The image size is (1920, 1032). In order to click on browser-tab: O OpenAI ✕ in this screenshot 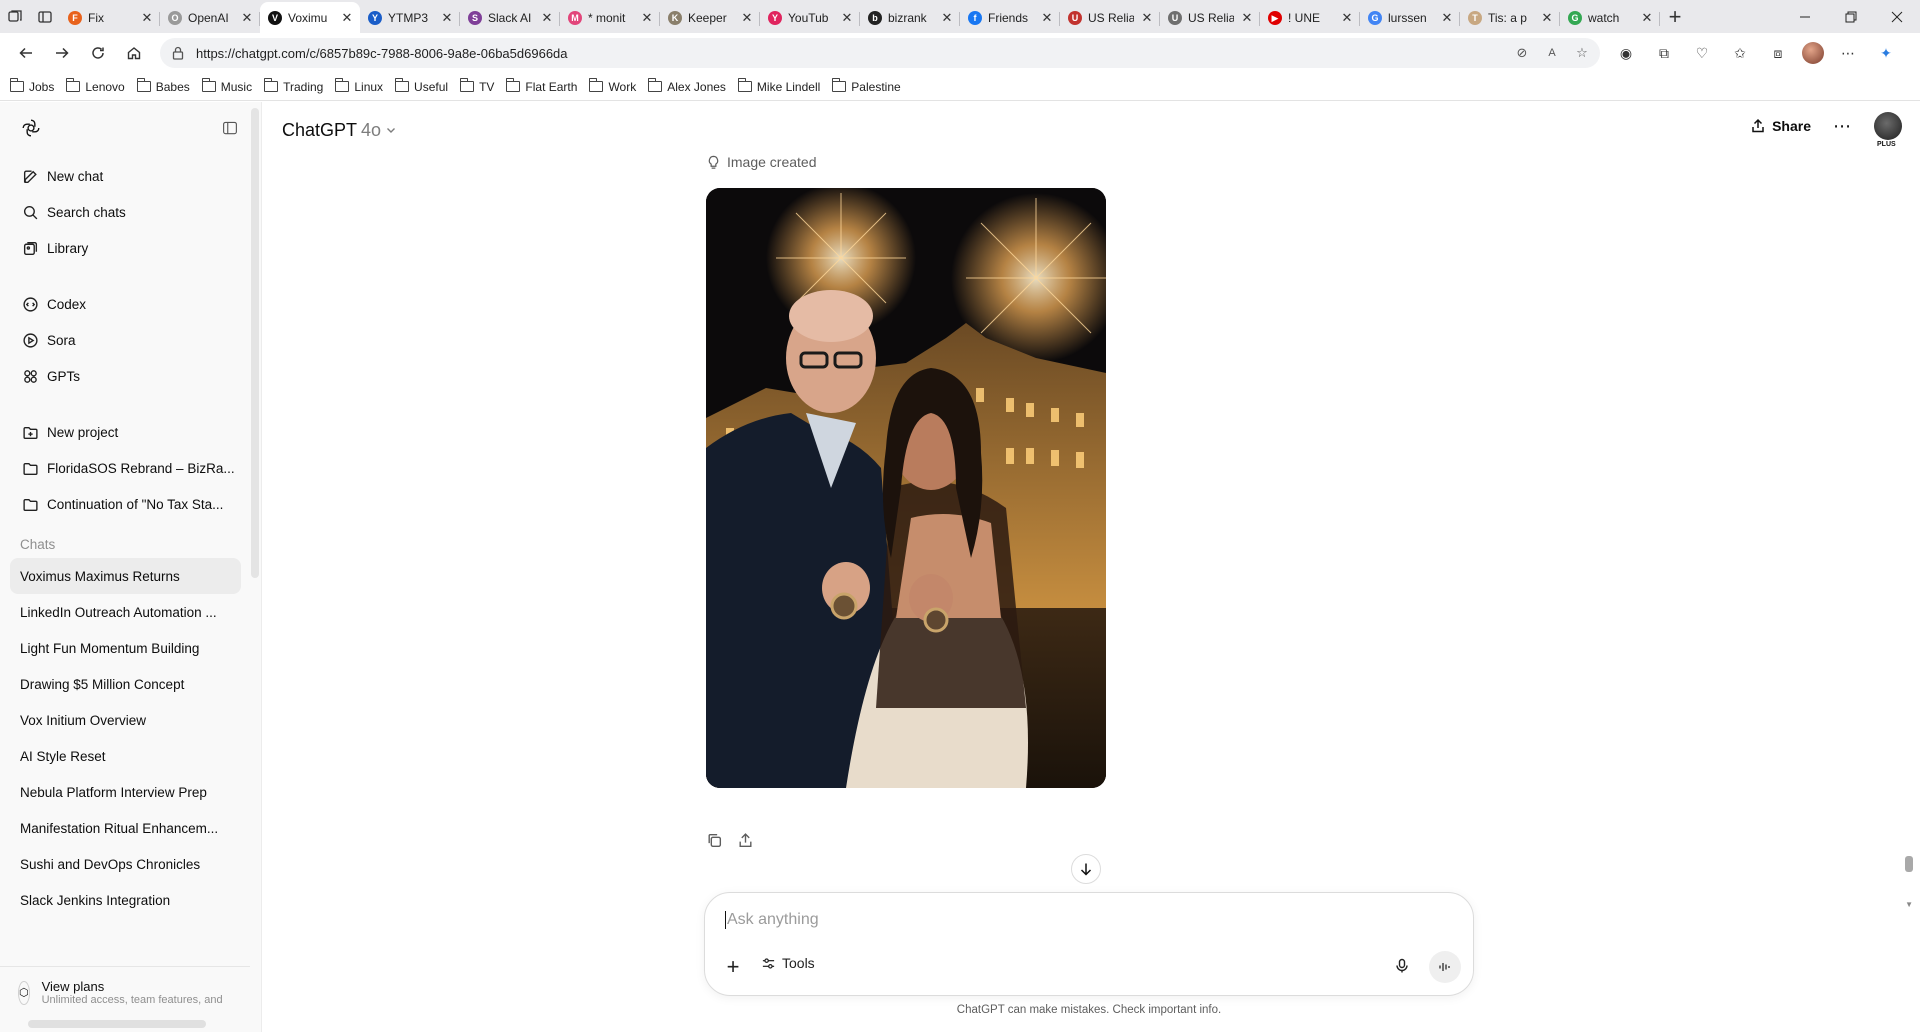, I will do `click(210, 18)`.